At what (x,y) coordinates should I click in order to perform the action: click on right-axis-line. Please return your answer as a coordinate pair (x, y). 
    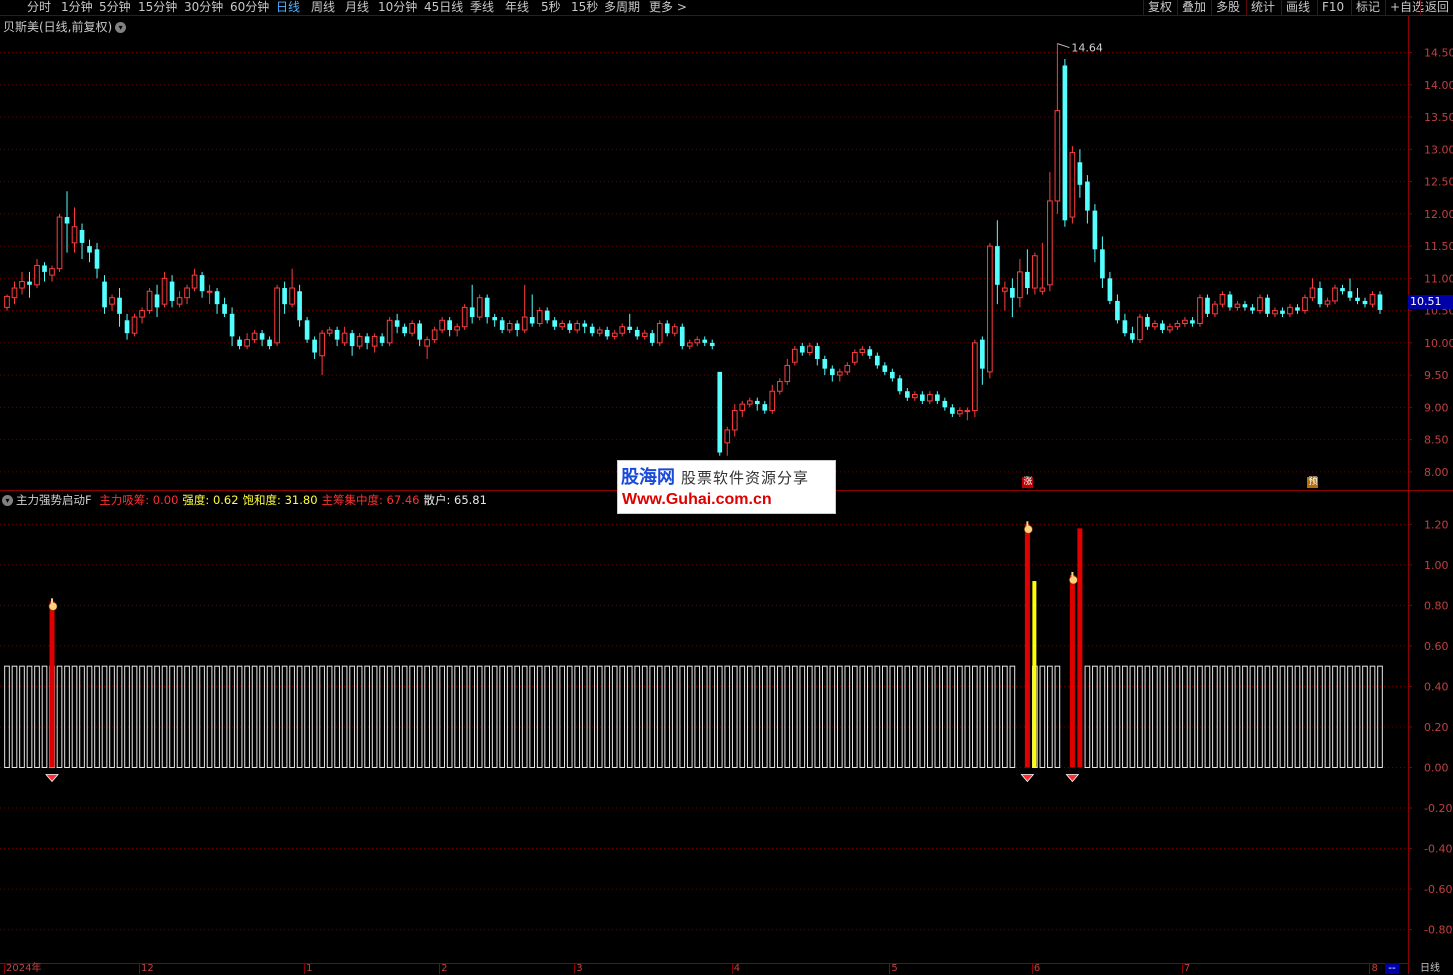
    Looking at the image, I should click on (1408, 495).